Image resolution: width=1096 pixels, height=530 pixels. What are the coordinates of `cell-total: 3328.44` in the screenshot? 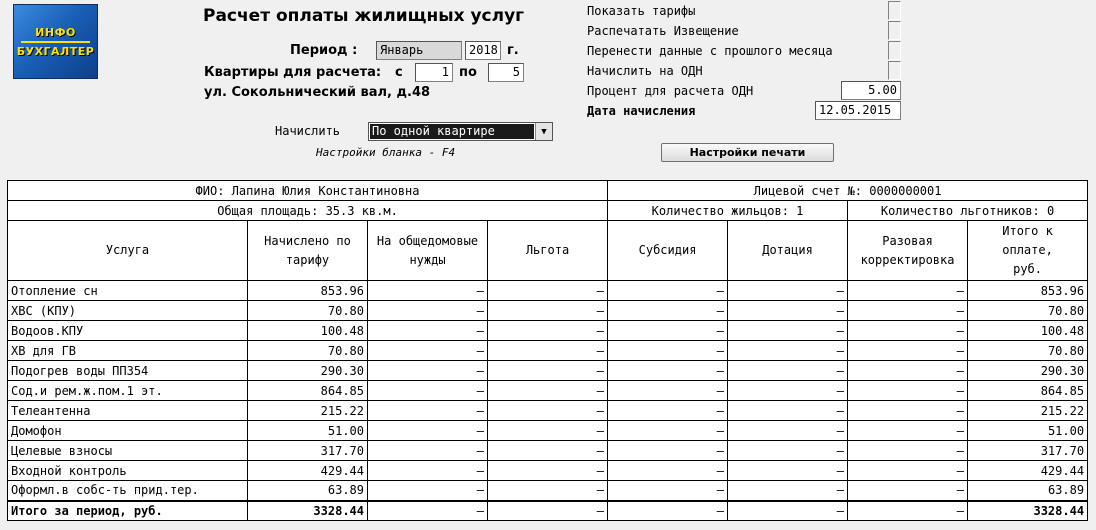 It's located at (1028, 510).